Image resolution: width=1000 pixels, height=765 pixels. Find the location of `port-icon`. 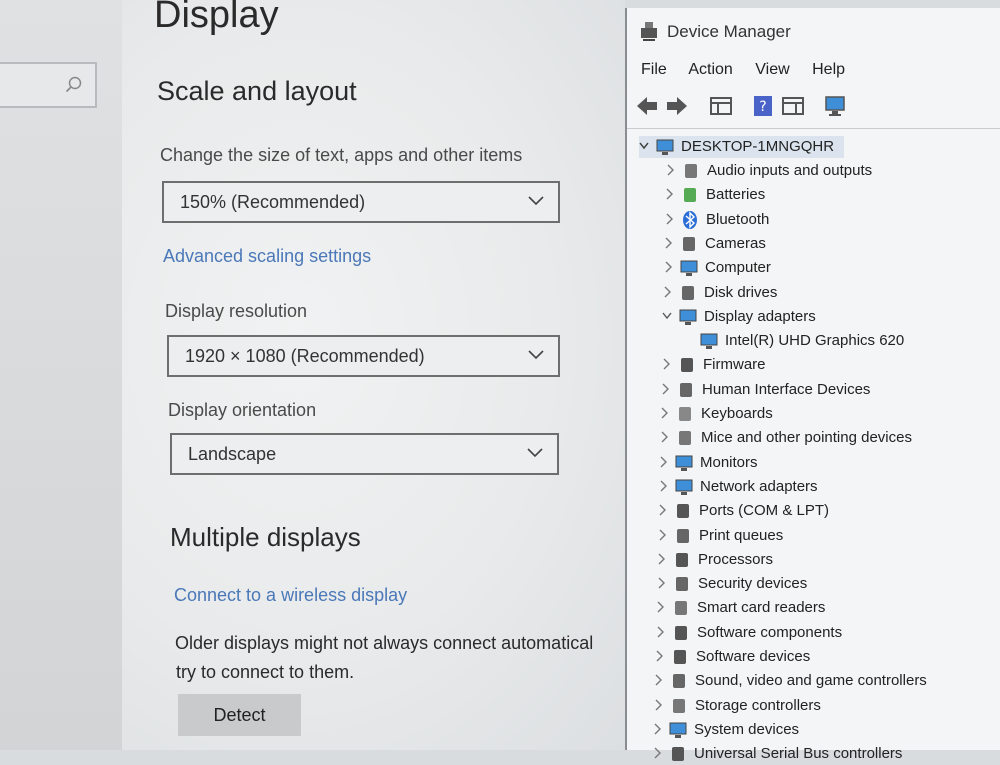

port-icon is located at coordinates (683, 511).